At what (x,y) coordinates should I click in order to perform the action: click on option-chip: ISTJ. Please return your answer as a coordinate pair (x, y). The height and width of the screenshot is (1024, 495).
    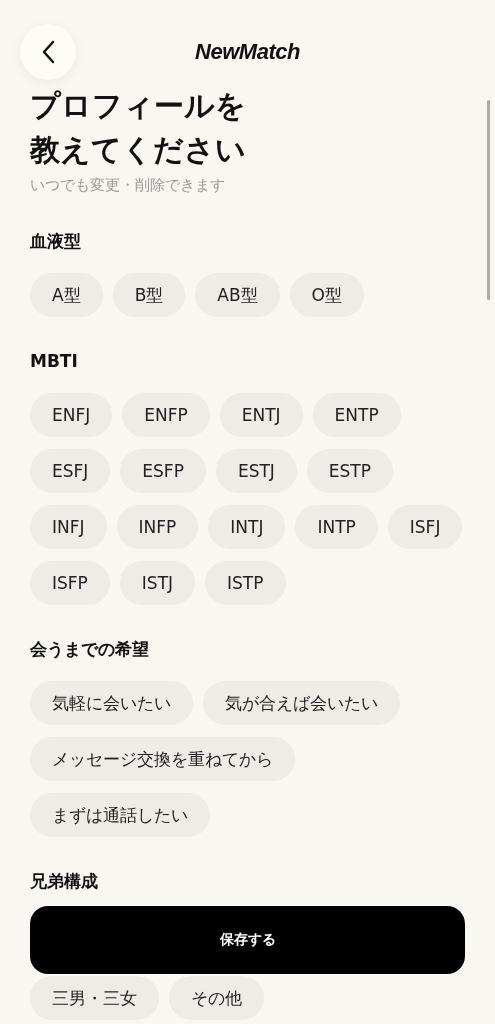
    Looking at the image, I should click on (157, 583).